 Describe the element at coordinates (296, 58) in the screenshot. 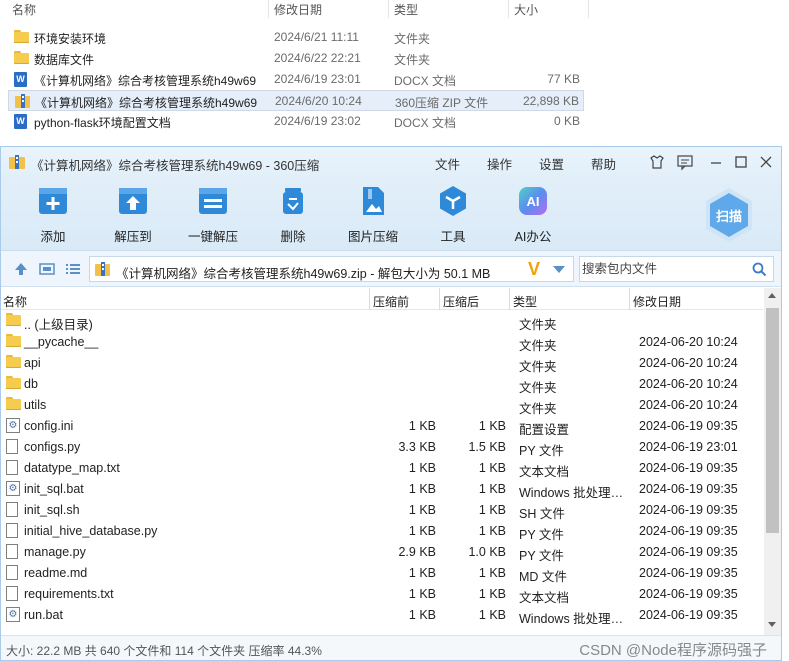

I see `explorer-row: 数据库文件 2024/6/22 22:21 文件夹` at that location.